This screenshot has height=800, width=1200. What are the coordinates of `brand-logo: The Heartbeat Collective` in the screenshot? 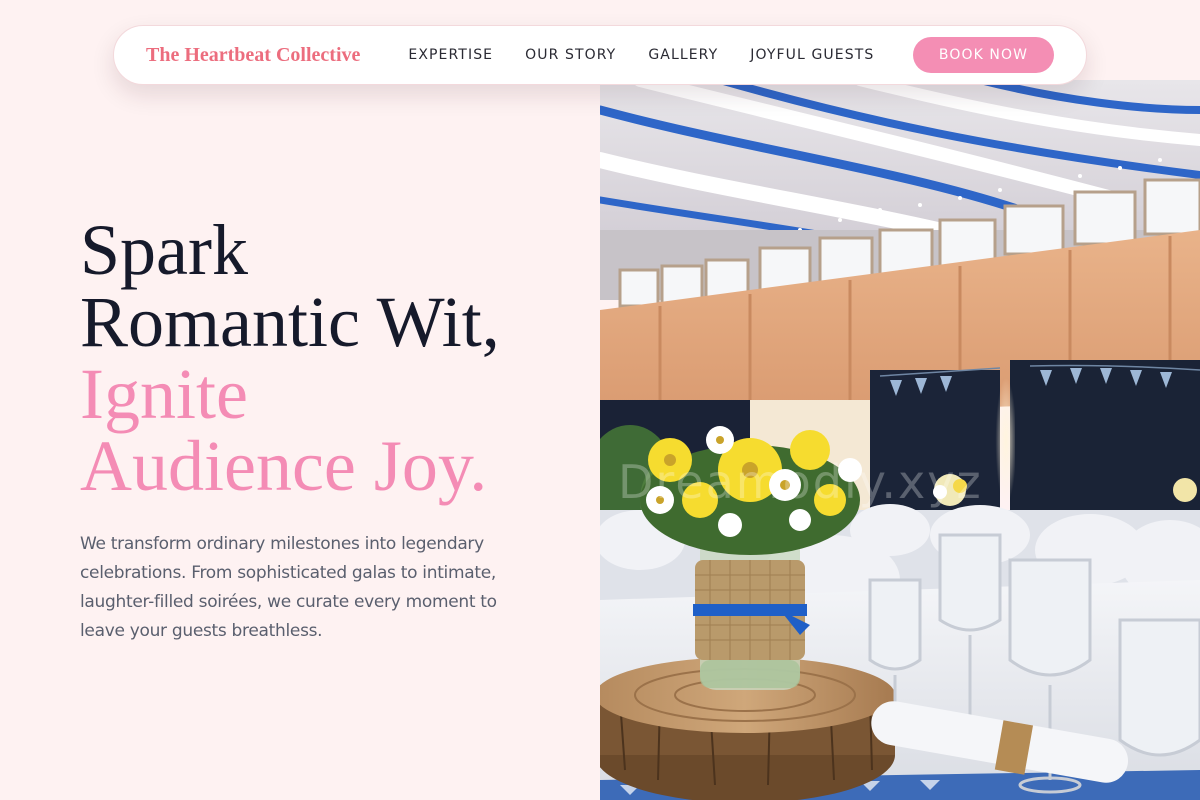 It's located at (253, 55).